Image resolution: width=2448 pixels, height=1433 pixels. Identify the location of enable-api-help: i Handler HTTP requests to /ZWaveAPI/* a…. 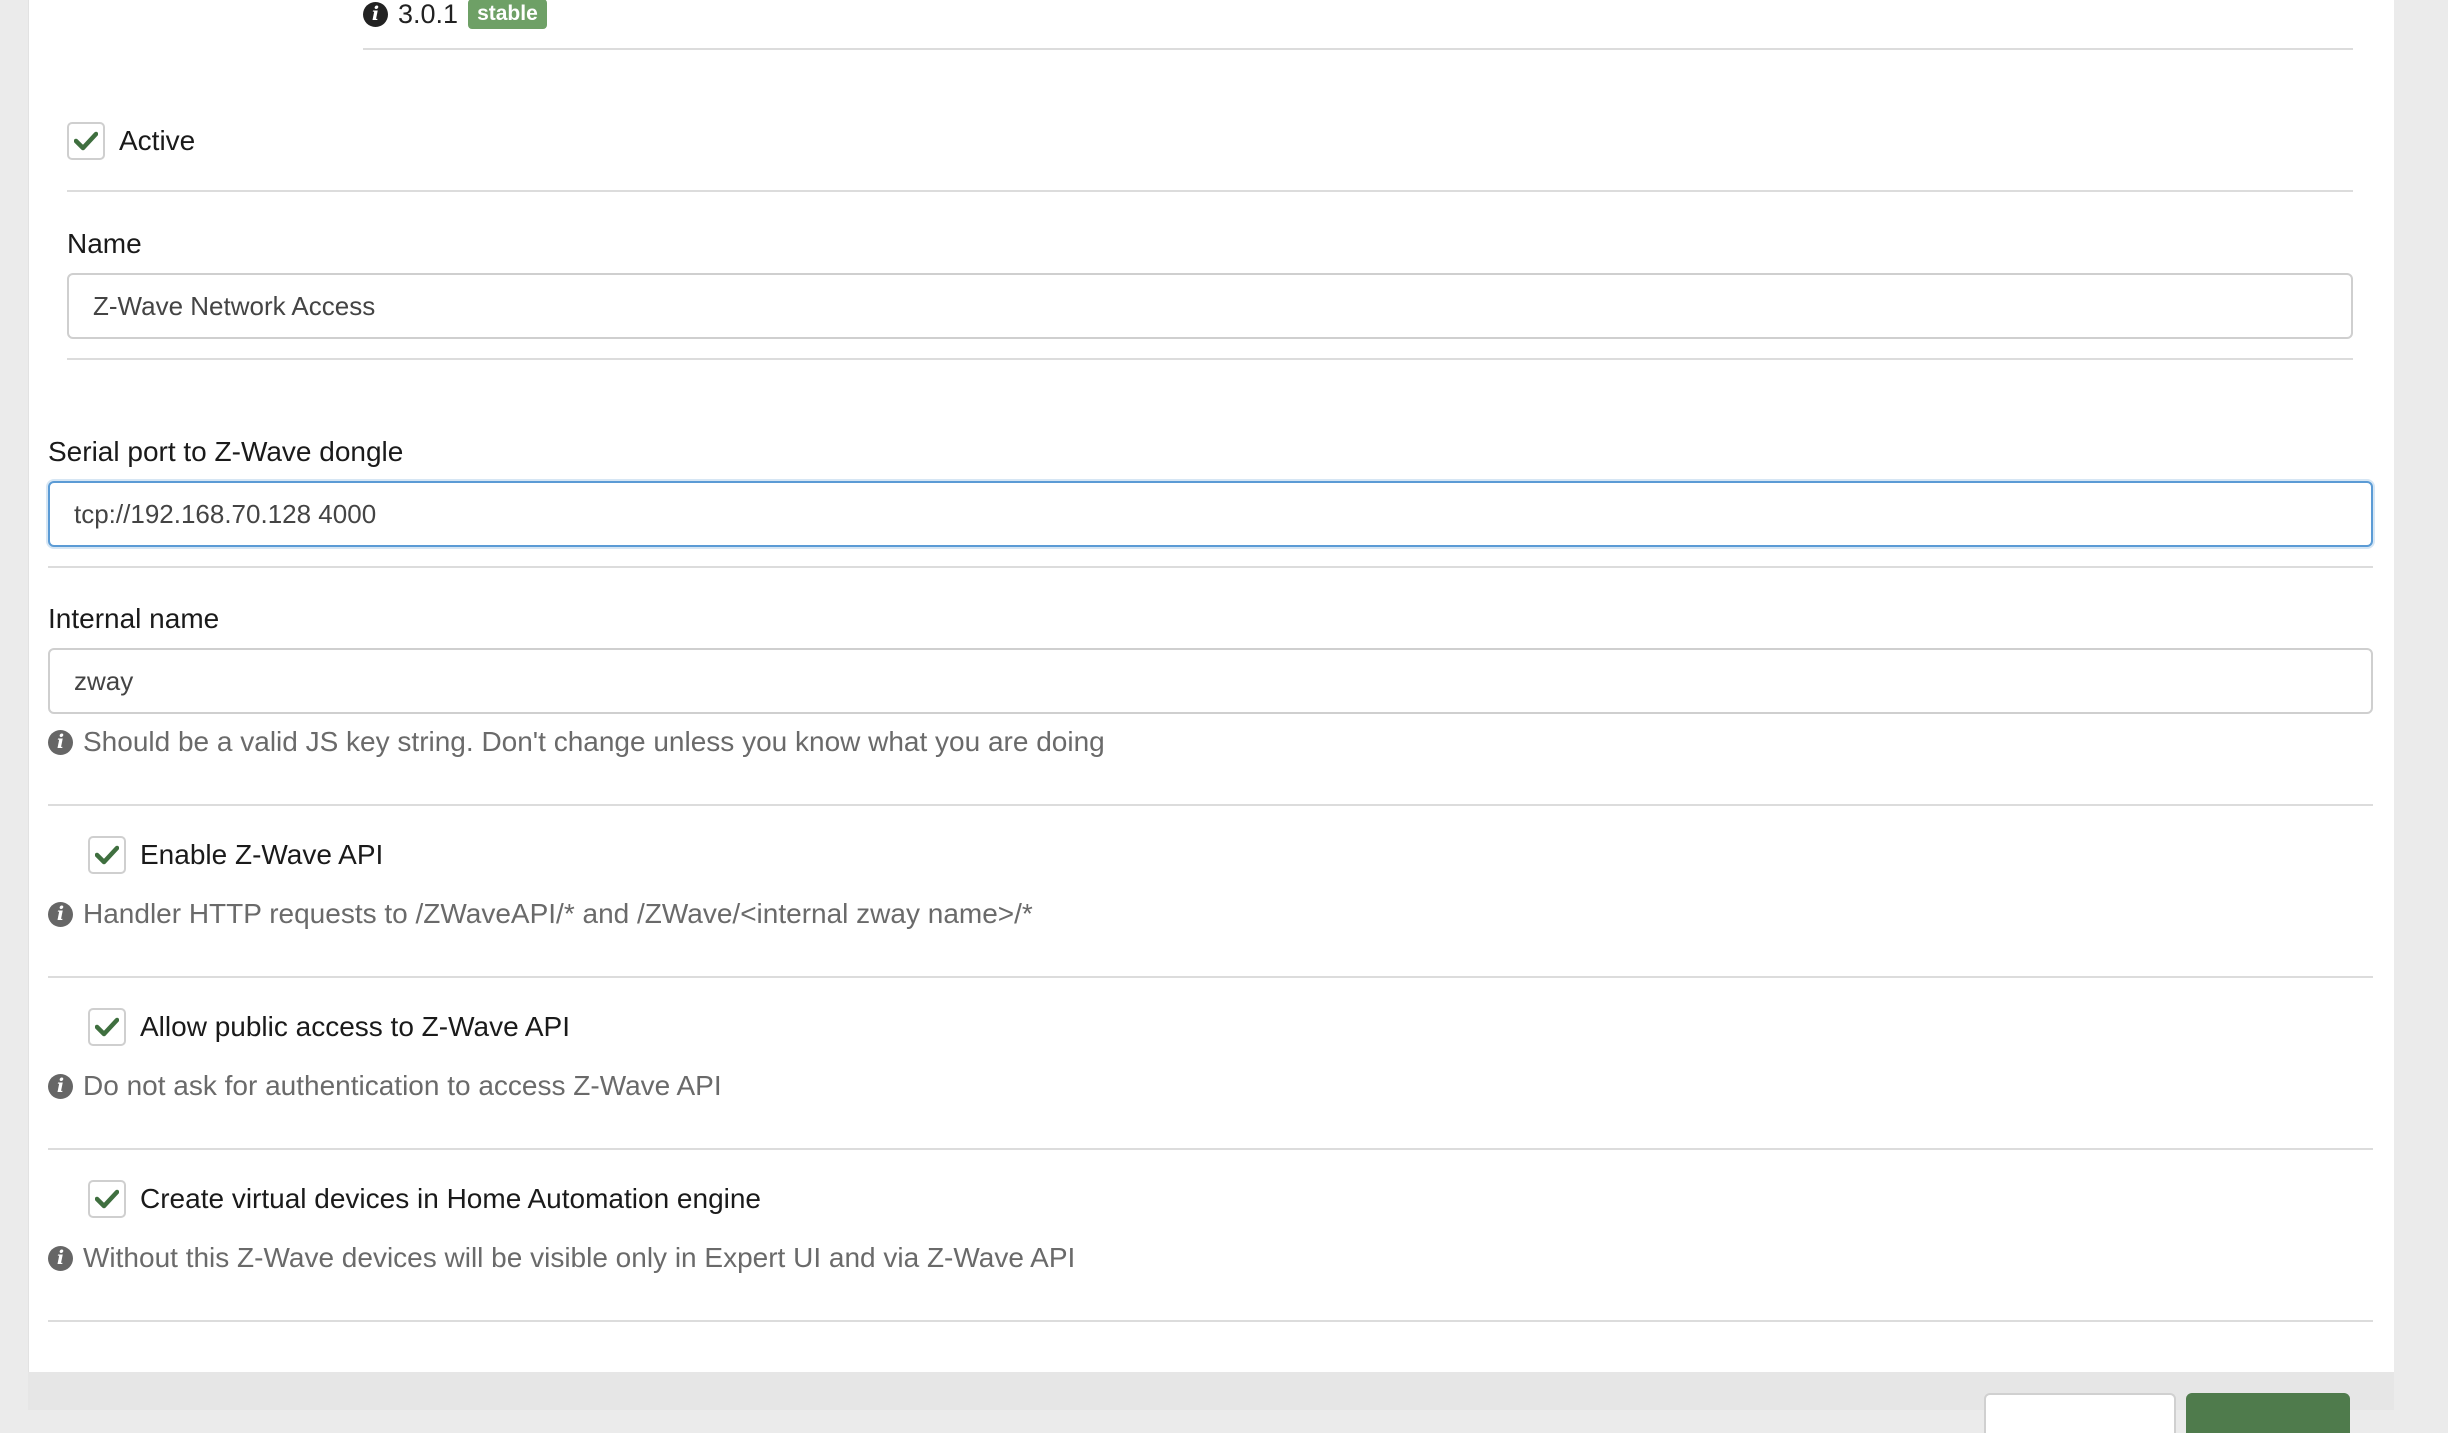
(540, 914).